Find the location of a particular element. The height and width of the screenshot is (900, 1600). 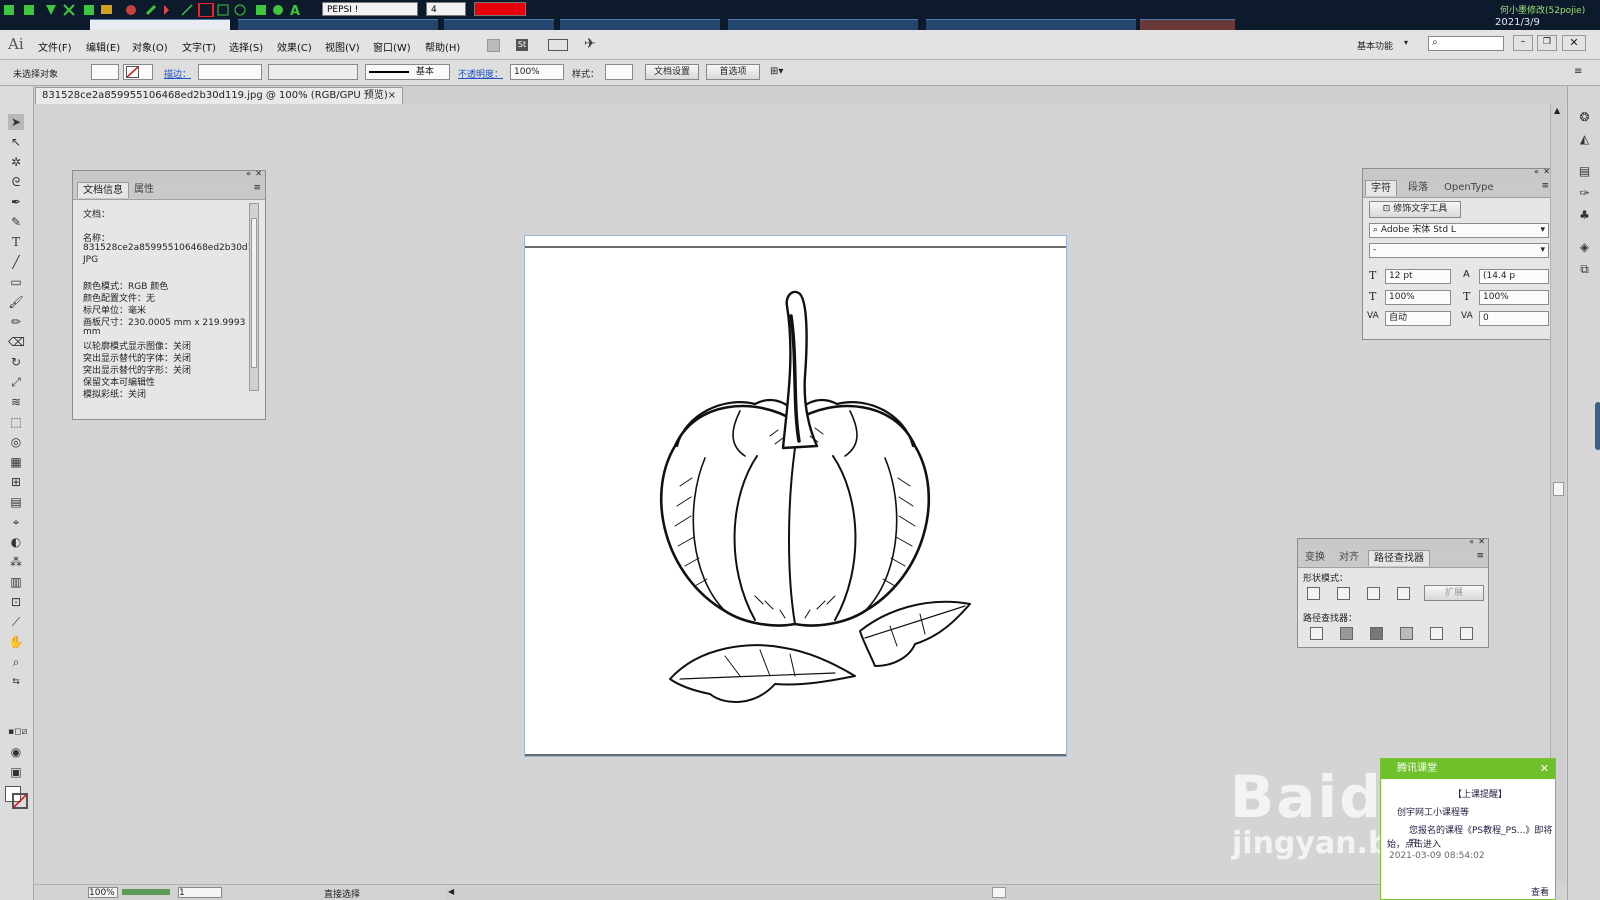

layers-icon: ◈ is located at coordinates (1584, 247).